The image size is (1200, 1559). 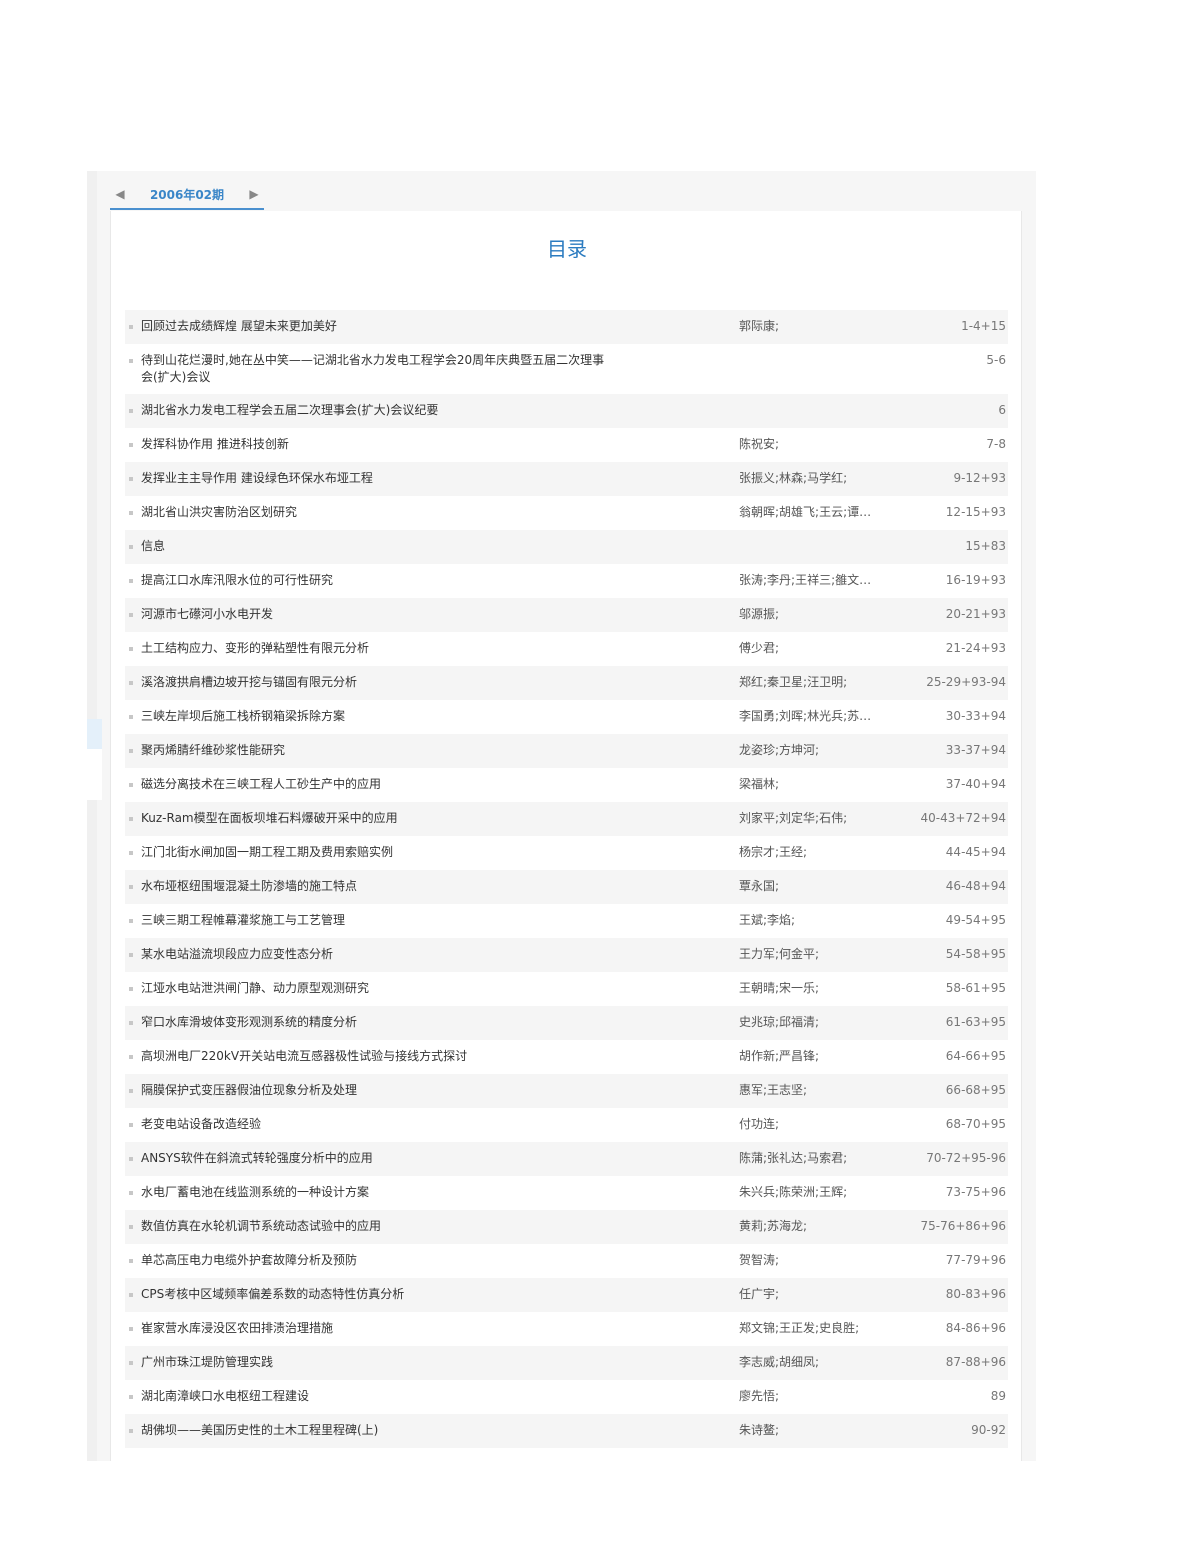 What do you see at coordinates (375, 512) in the screenshot?
I see `article-title-link: 湖北省山洪灾害防治区划研究` at bounding box center [375, 512].